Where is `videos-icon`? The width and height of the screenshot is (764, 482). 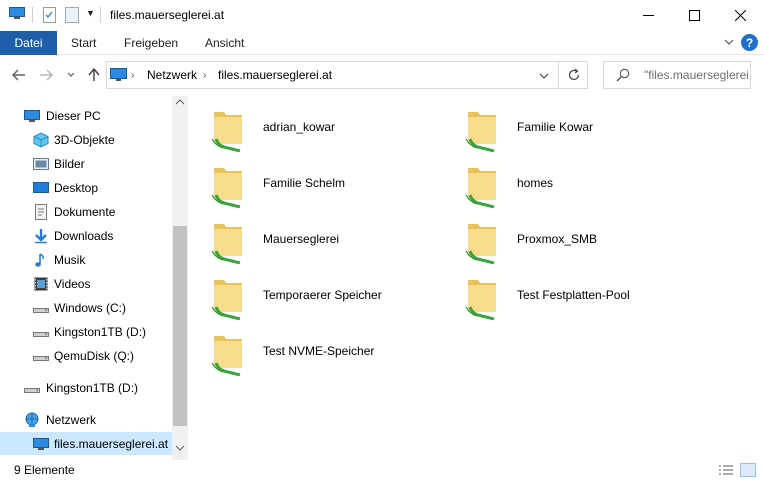
videos-icon is located at coordinates (41, 284).